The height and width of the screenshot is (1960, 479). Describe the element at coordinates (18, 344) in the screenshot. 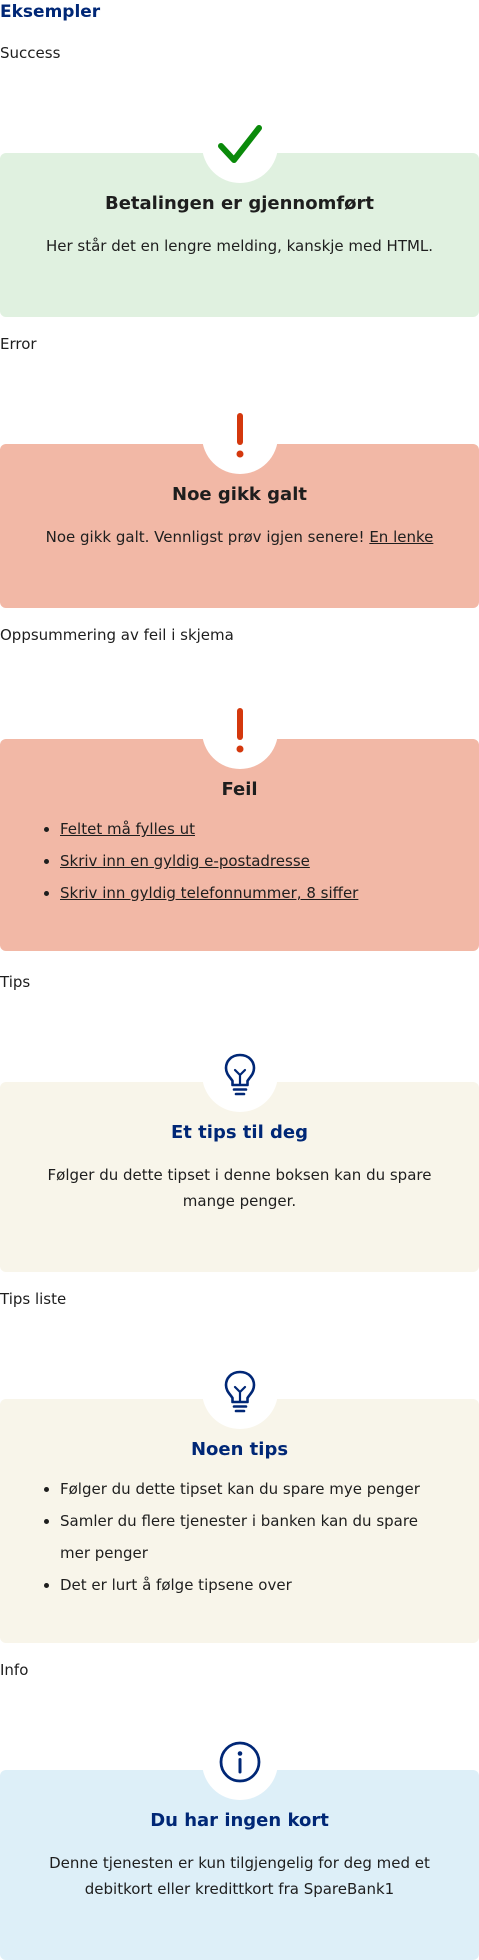

I see `section-label-error: Error` at that location.